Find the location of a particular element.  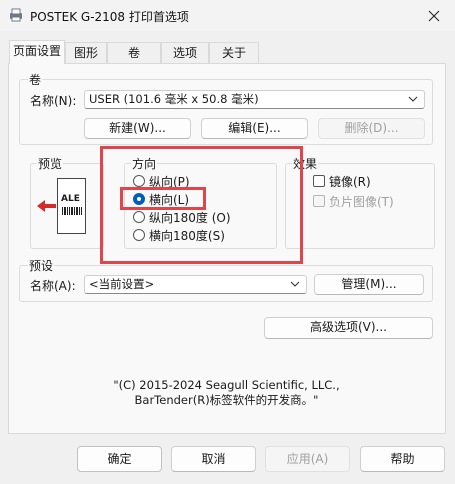

tab-roll: 卷 is located at coordinates (134, 52).